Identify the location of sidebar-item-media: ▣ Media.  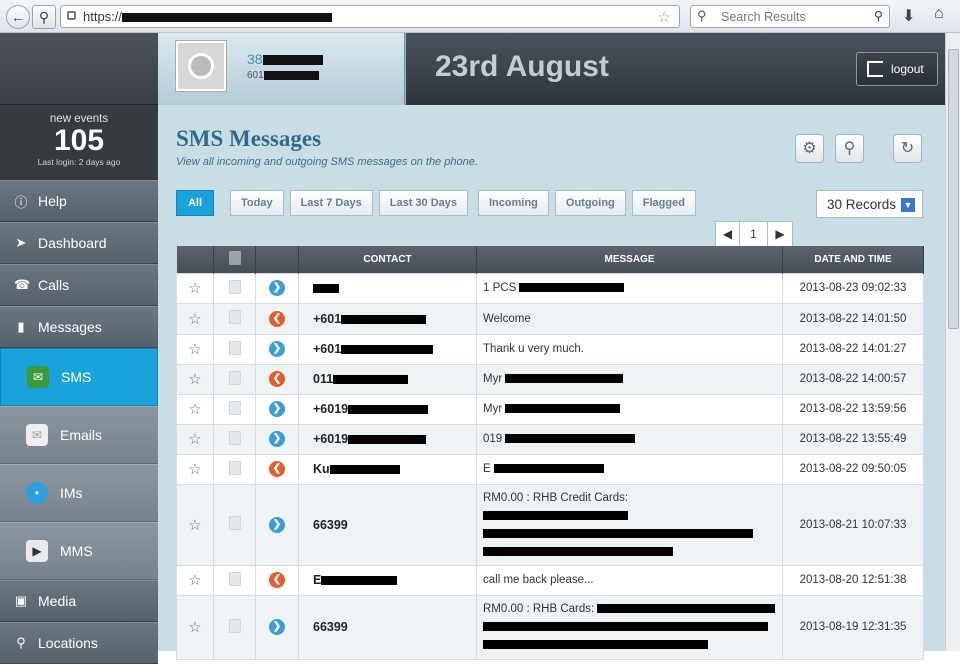
(79, 601).